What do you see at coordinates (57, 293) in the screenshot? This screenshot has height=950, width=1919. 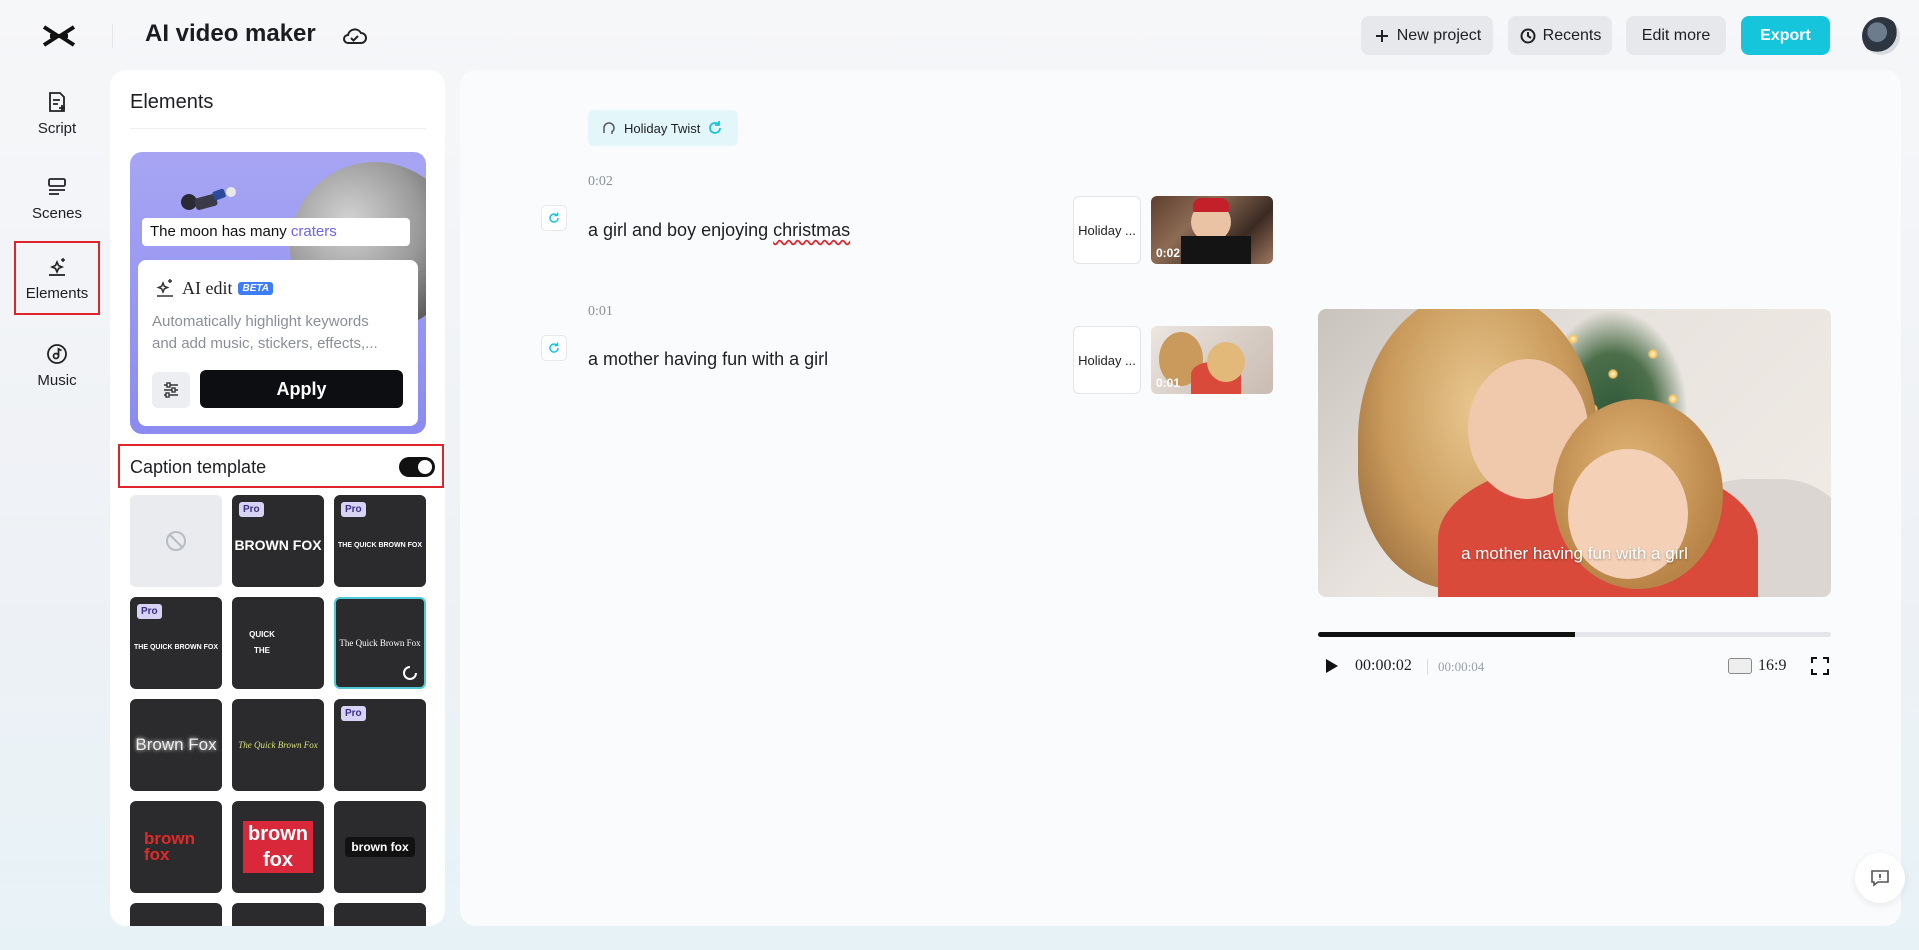 I see `nav-elements-label: Elements` at bounding box center [57, 293].